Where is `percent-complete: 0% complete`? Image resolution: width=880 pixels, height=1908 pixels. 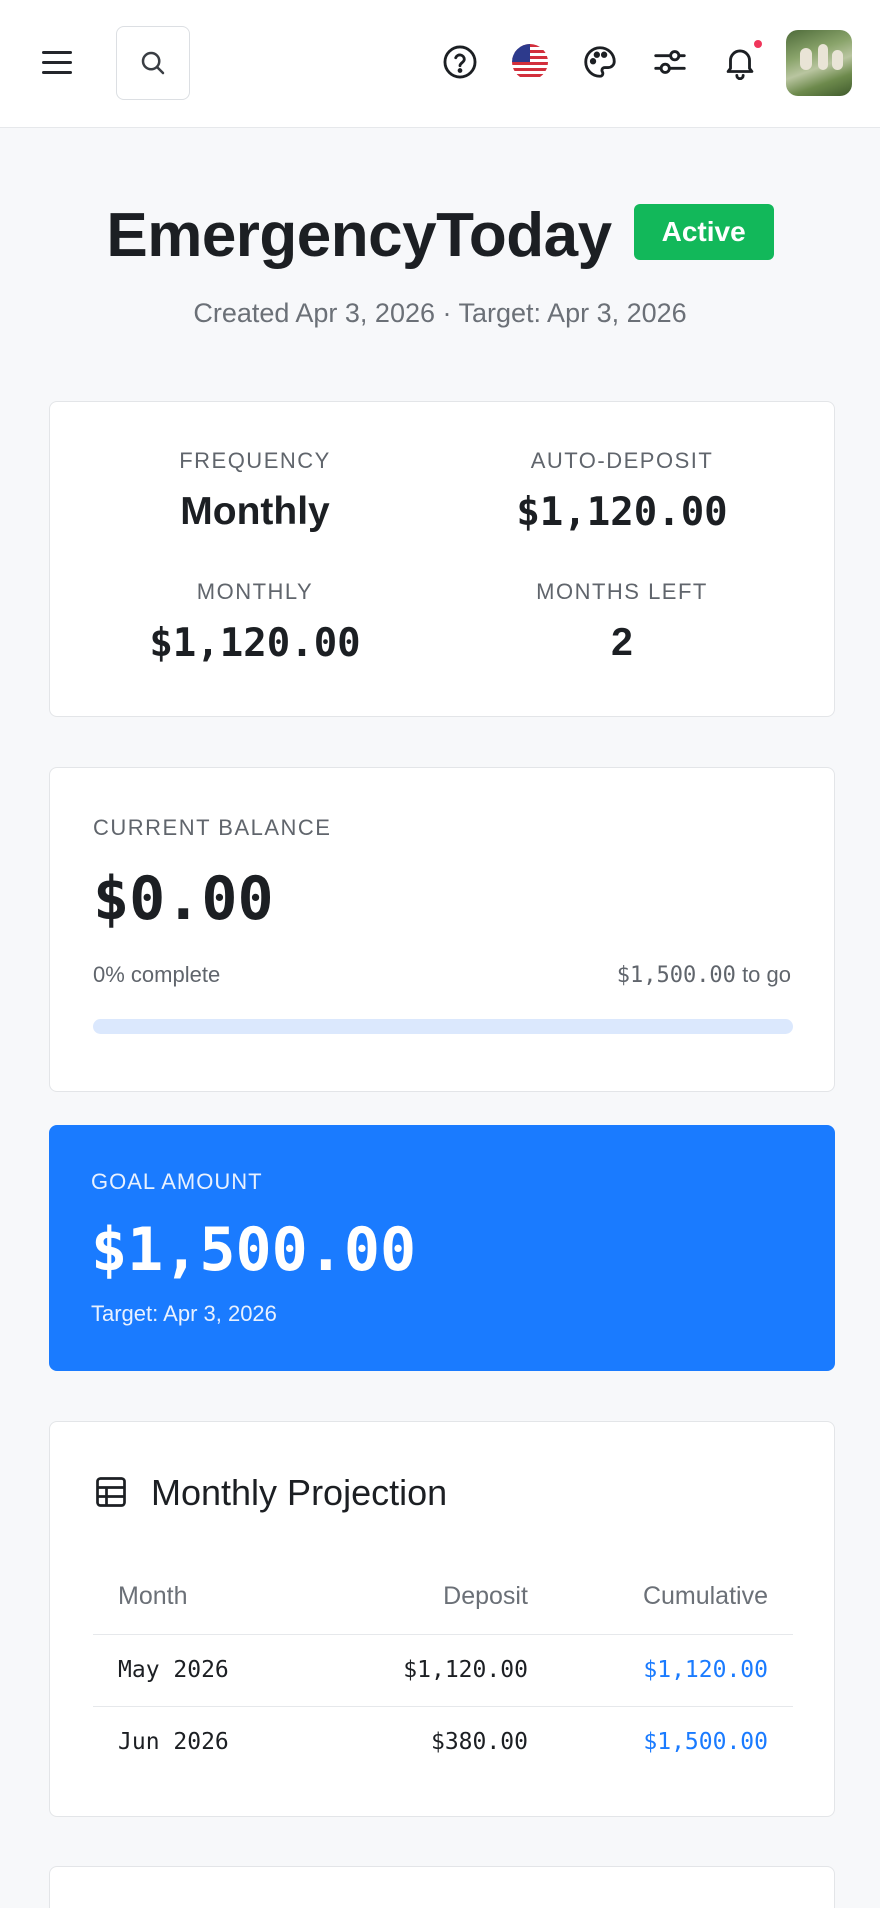 percent-complete: 0% complete is located at coordinates (157, 974).